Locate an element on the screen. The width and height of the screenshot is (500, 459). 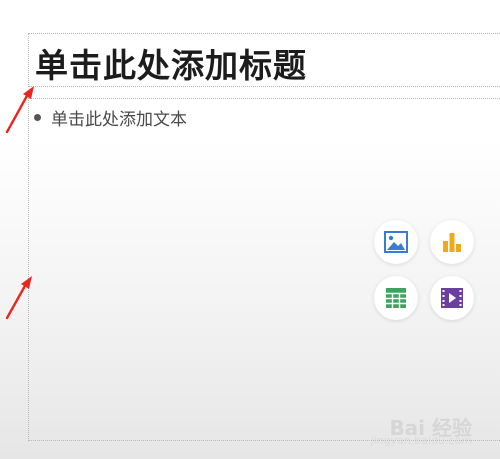
baidu-watermark: Bai 经验 jingyan.baidu.com is located at coordinates (421, 429).